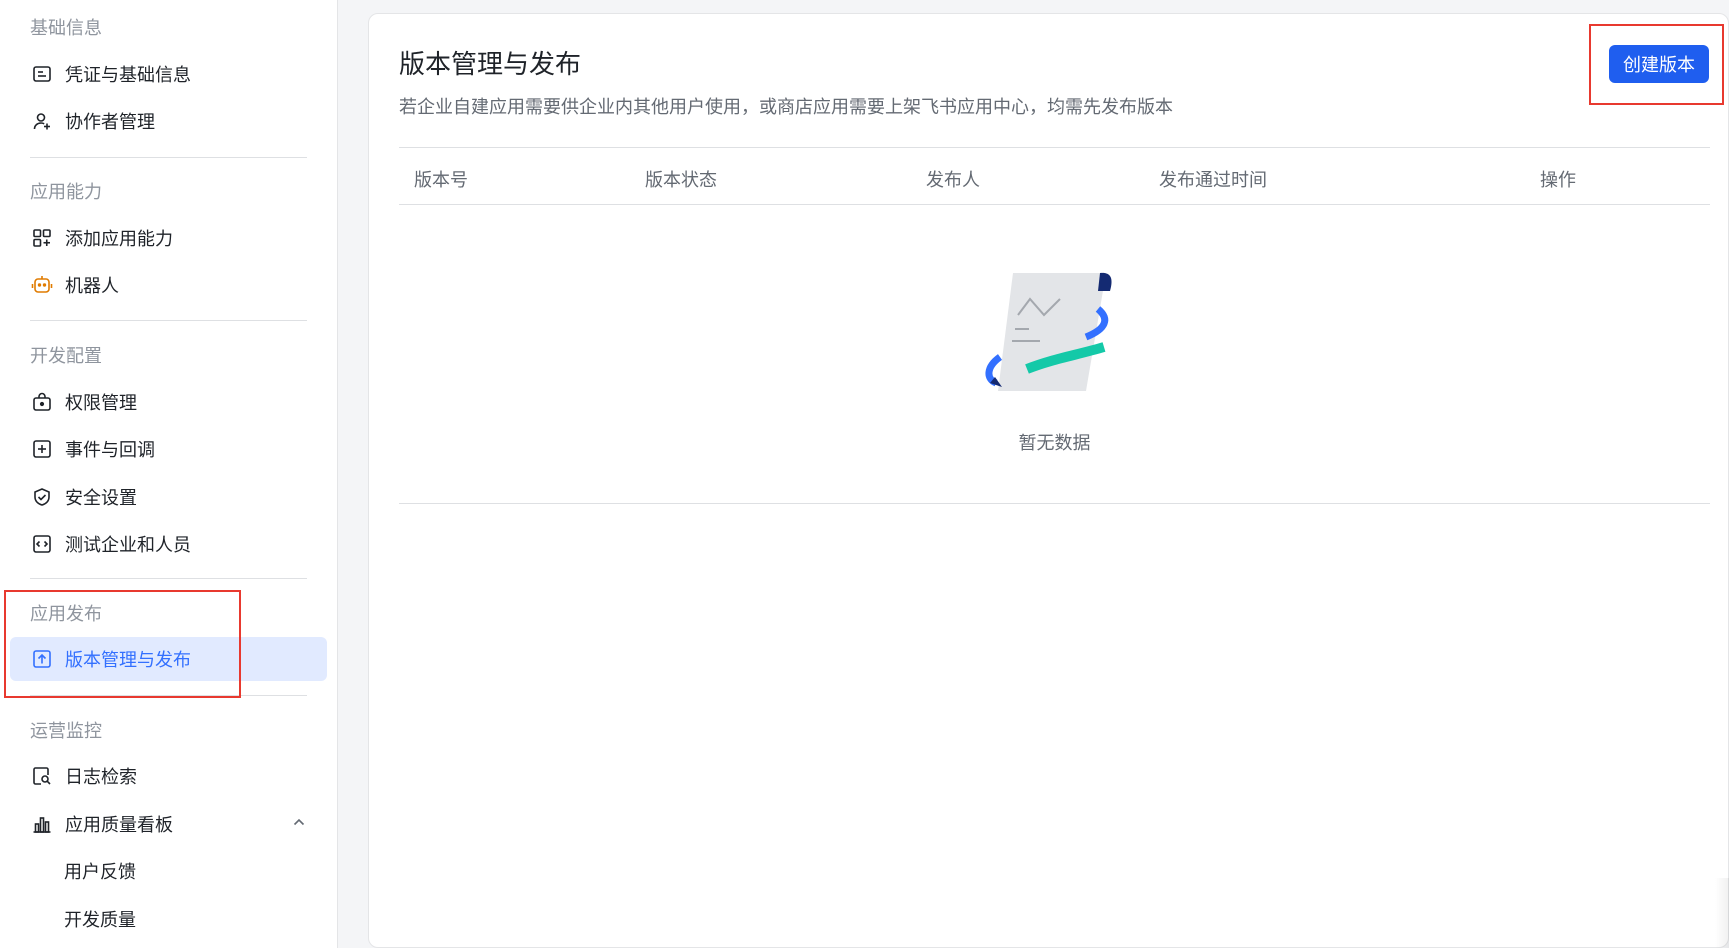 This screenshot has height=948, width=1729. Describe the element at coordinates (122, 644) in the screenshot. I see `highlight-box-publish` at that location.